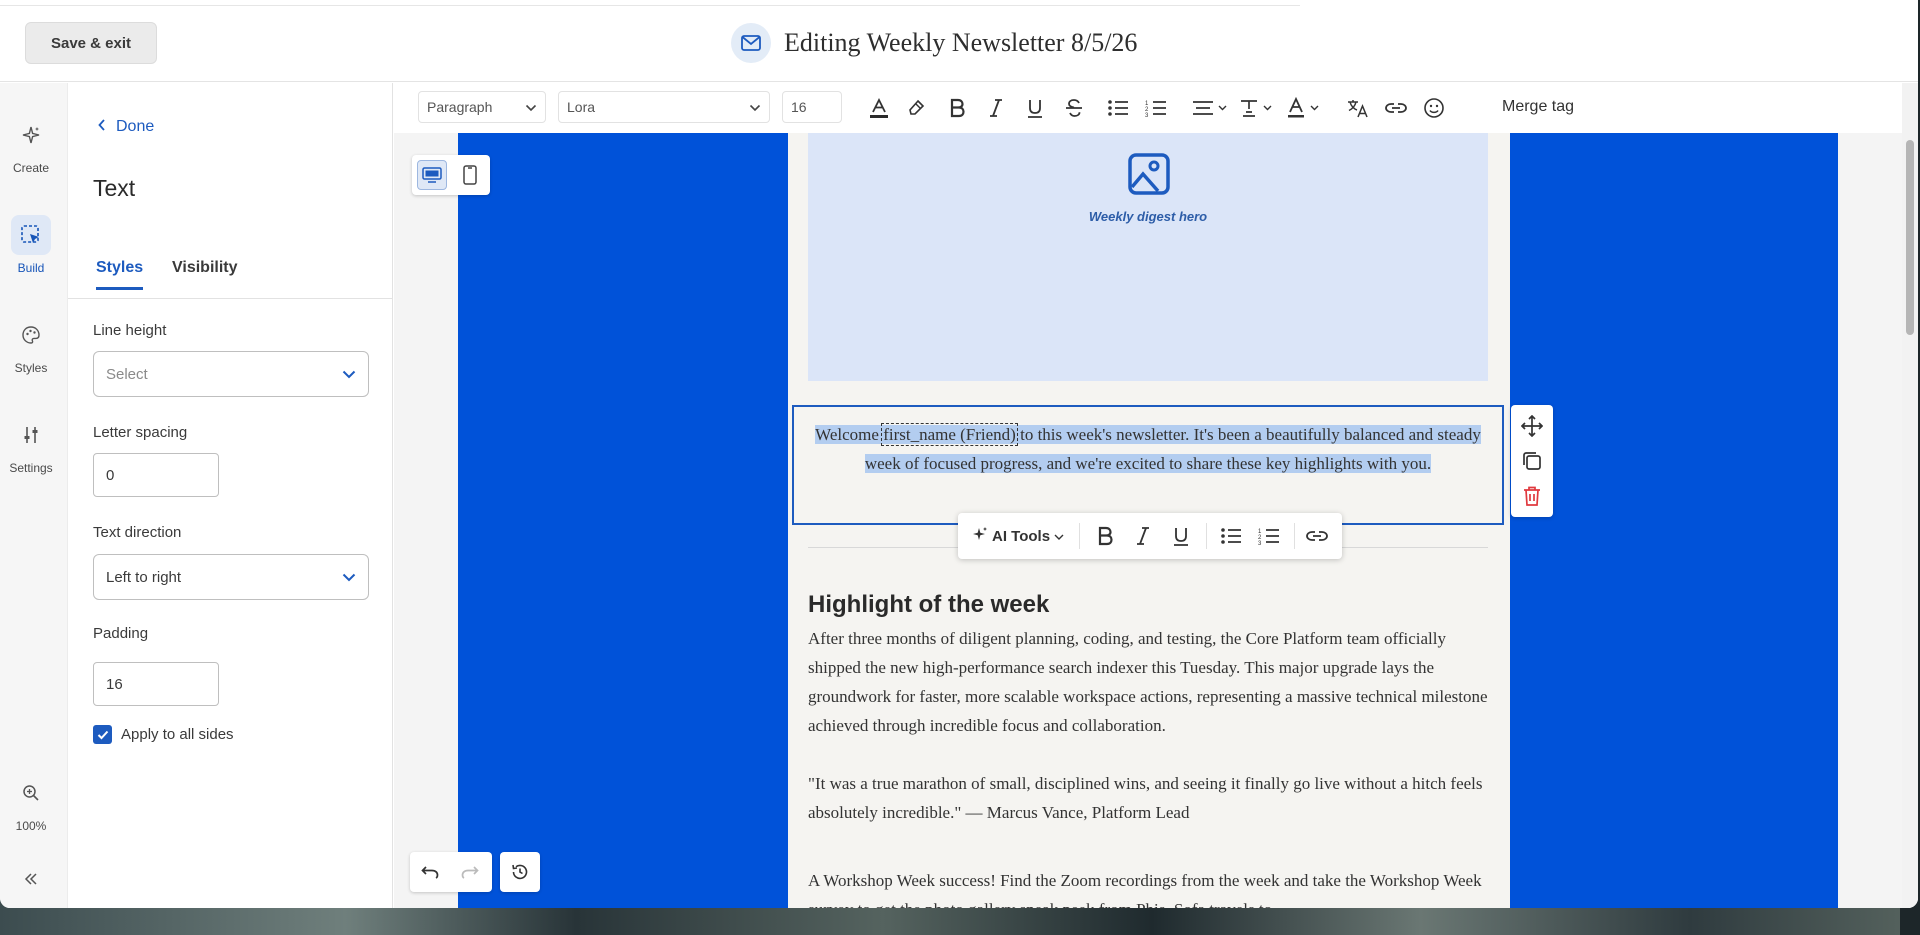 The width and height of the screenshot is (1920, 935). I want to click on left-rail: Create Build Styles Settings 100%, so click(34, 495).